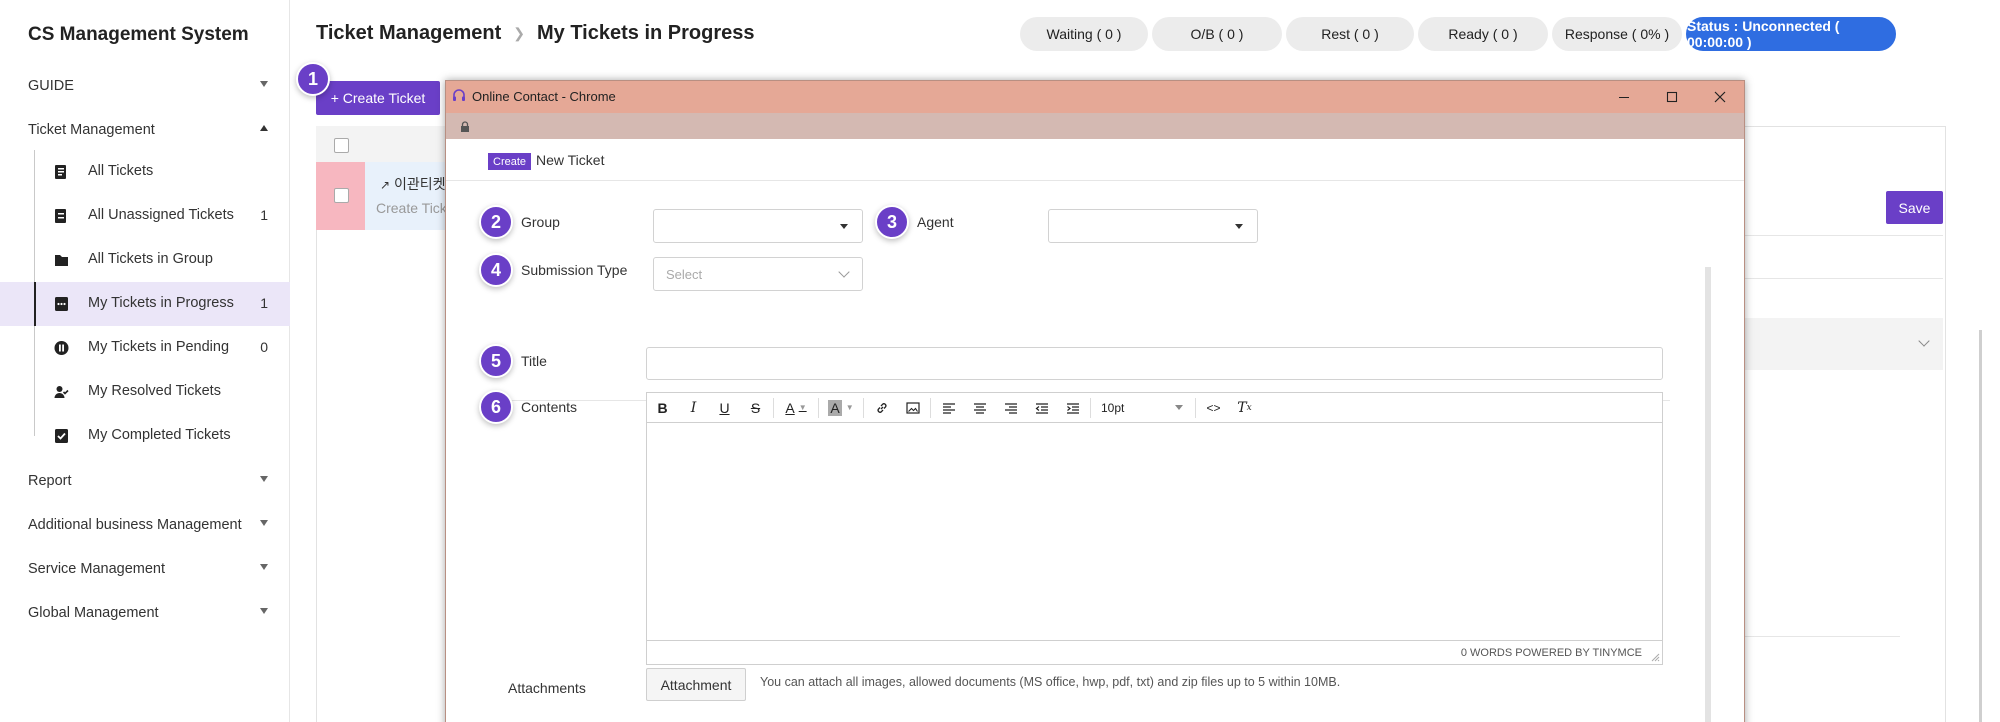  Describe the element at coordinates (145, 348) in the screenshot. I see `sidebar-item-my-pending: My Tickets in Pending 0` at that location.